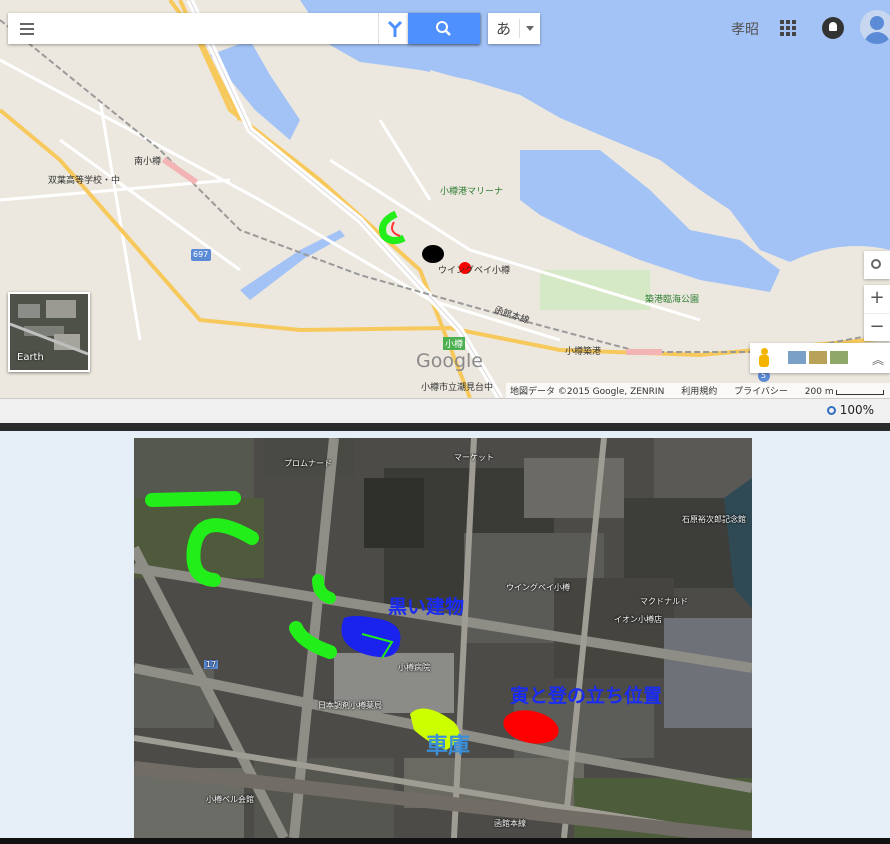  Describe the element at coordinates (510, 823) in the screenshot. I see `sat-label-hakodate: 函館本線` at that location.